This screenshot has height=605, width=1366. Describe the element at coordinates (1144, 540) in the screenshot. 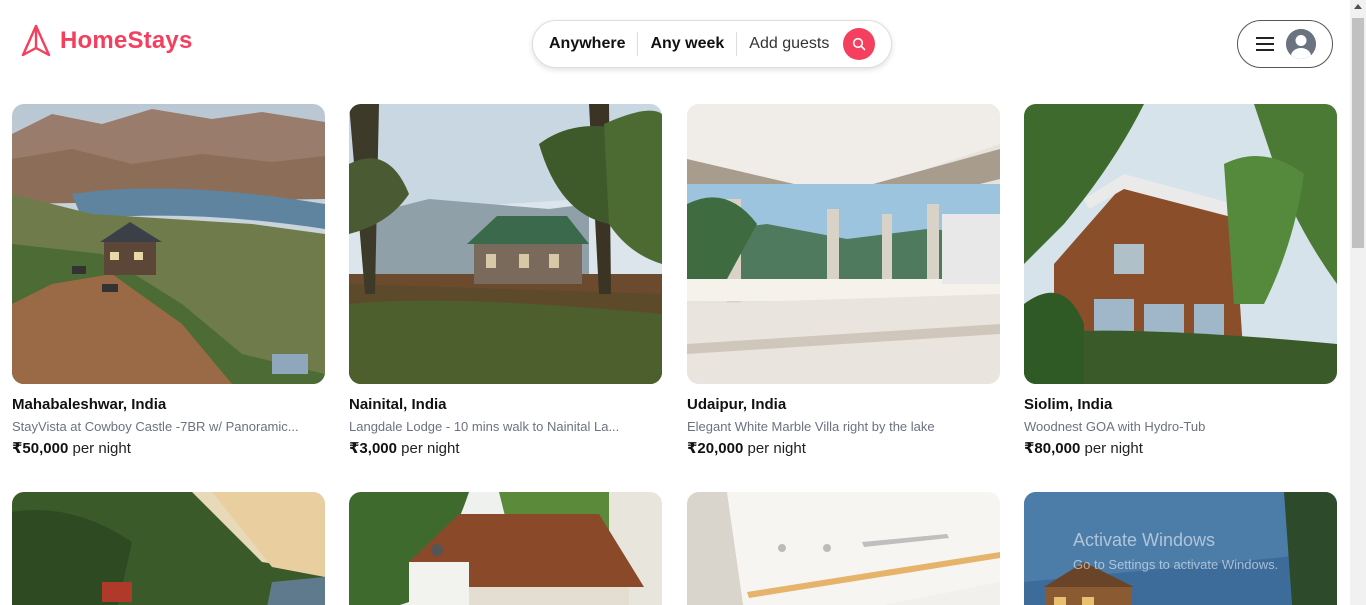

I see `watermark-title: Activate Windows` at that location.